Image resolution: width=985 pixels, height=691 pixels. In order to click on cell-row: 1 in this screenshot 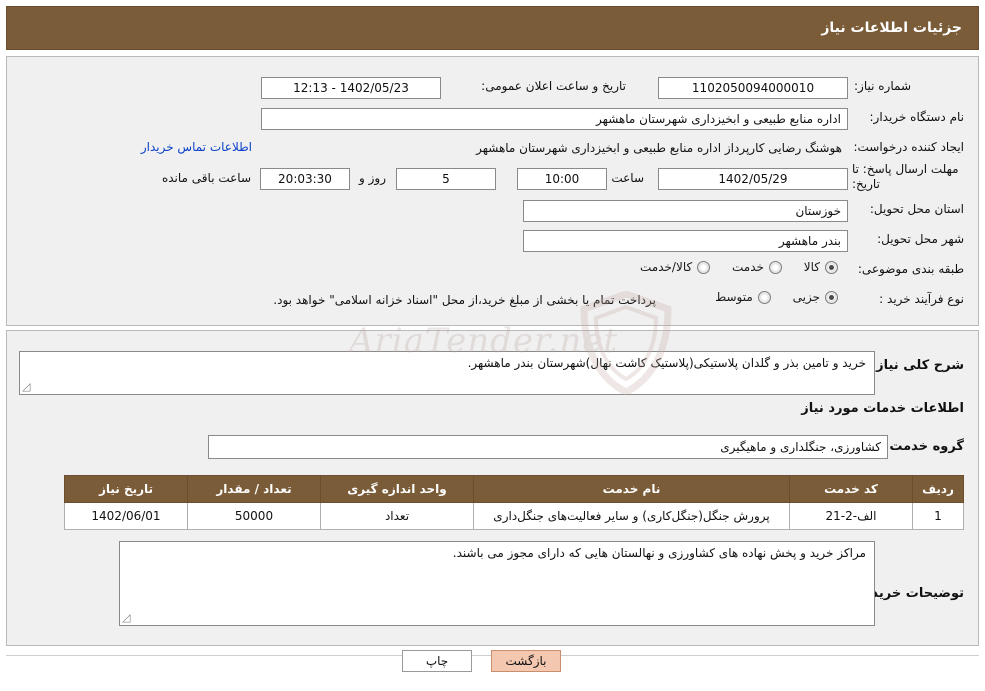, I will do `click(938, 516)`.